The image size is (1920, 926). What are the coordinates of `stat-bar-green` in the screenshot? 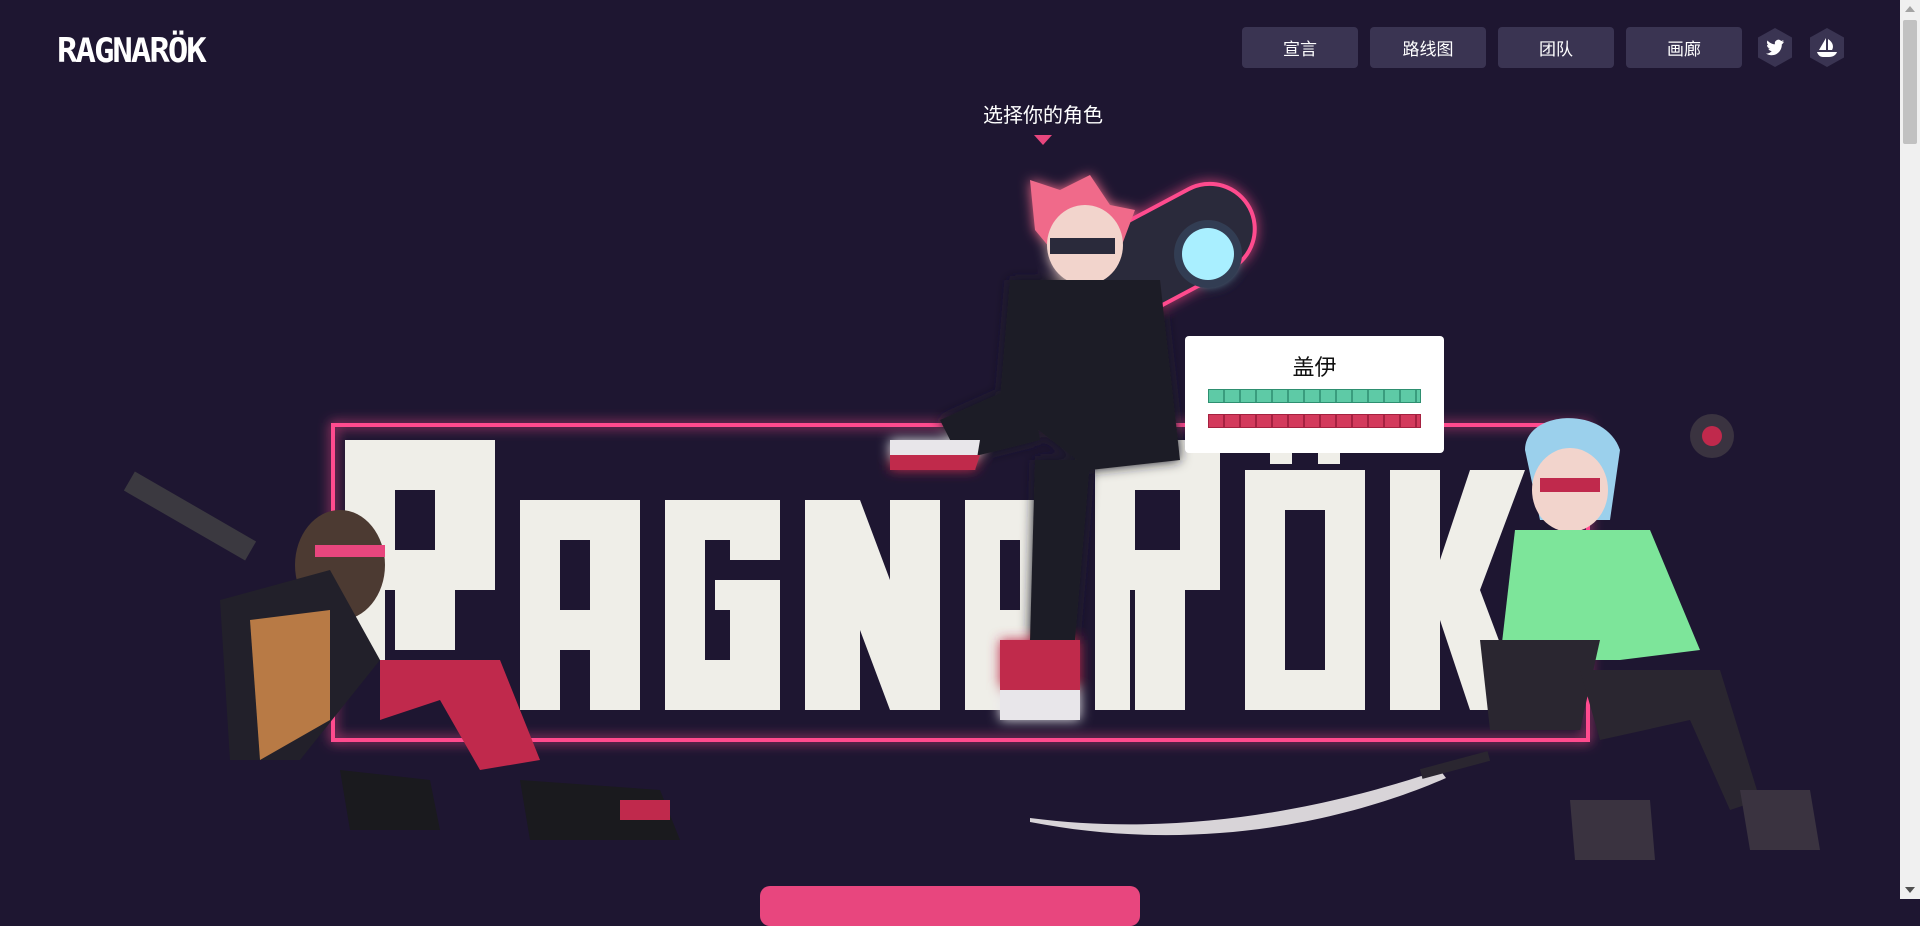 It's located at (1314, 396).